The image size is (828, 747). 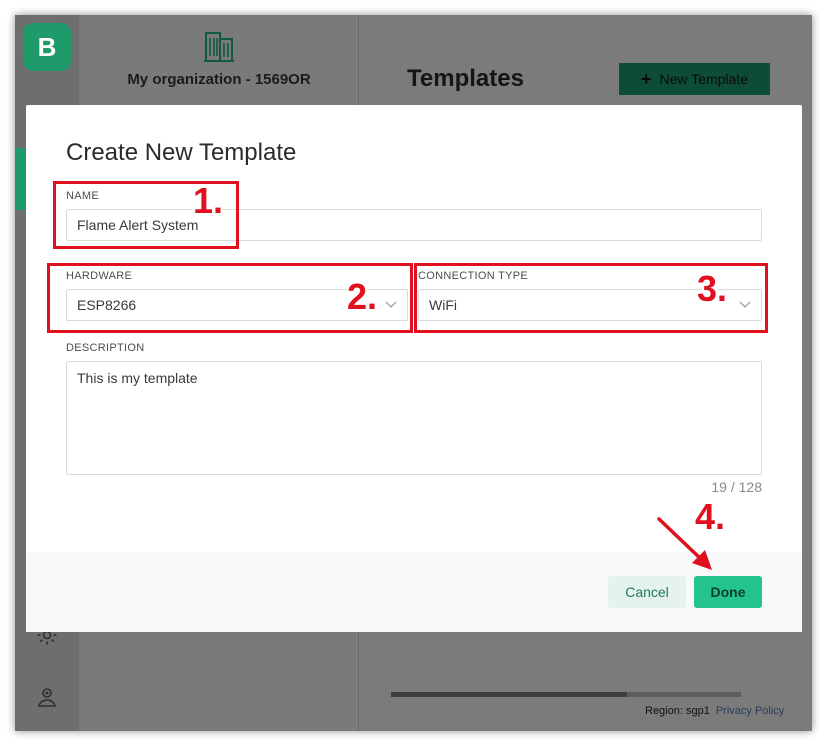 I want to click on new-template-label: New Template, so click(x=703, y=79).